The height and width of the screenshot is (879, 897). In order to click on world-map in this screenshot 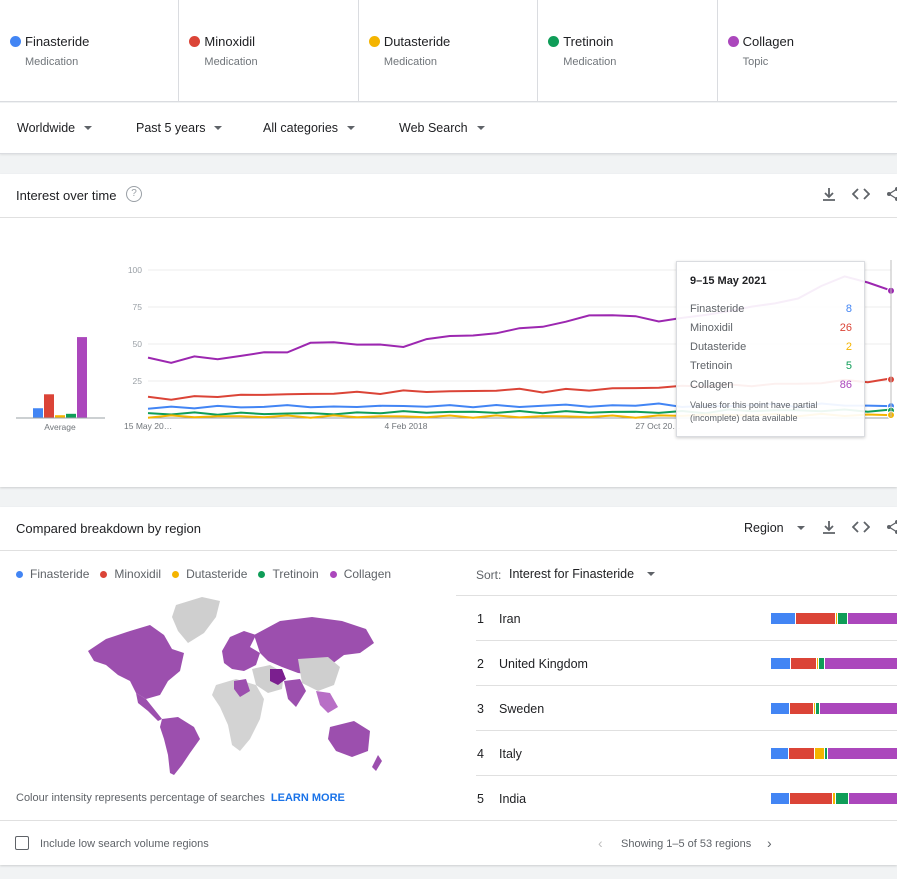, I will do `click(234, 690)`.